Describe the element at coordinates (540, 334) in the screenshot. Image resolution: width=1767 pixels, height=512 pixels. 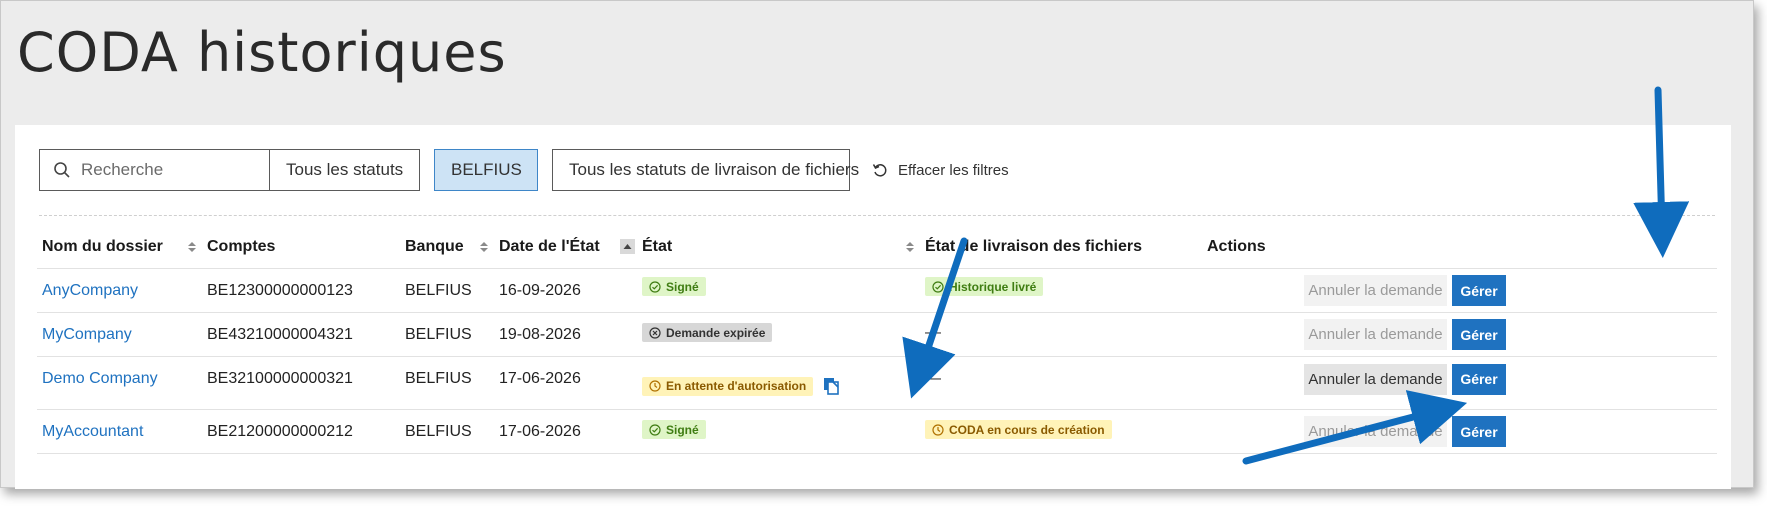
I see `date-cell: 19-08-2026` at that location.